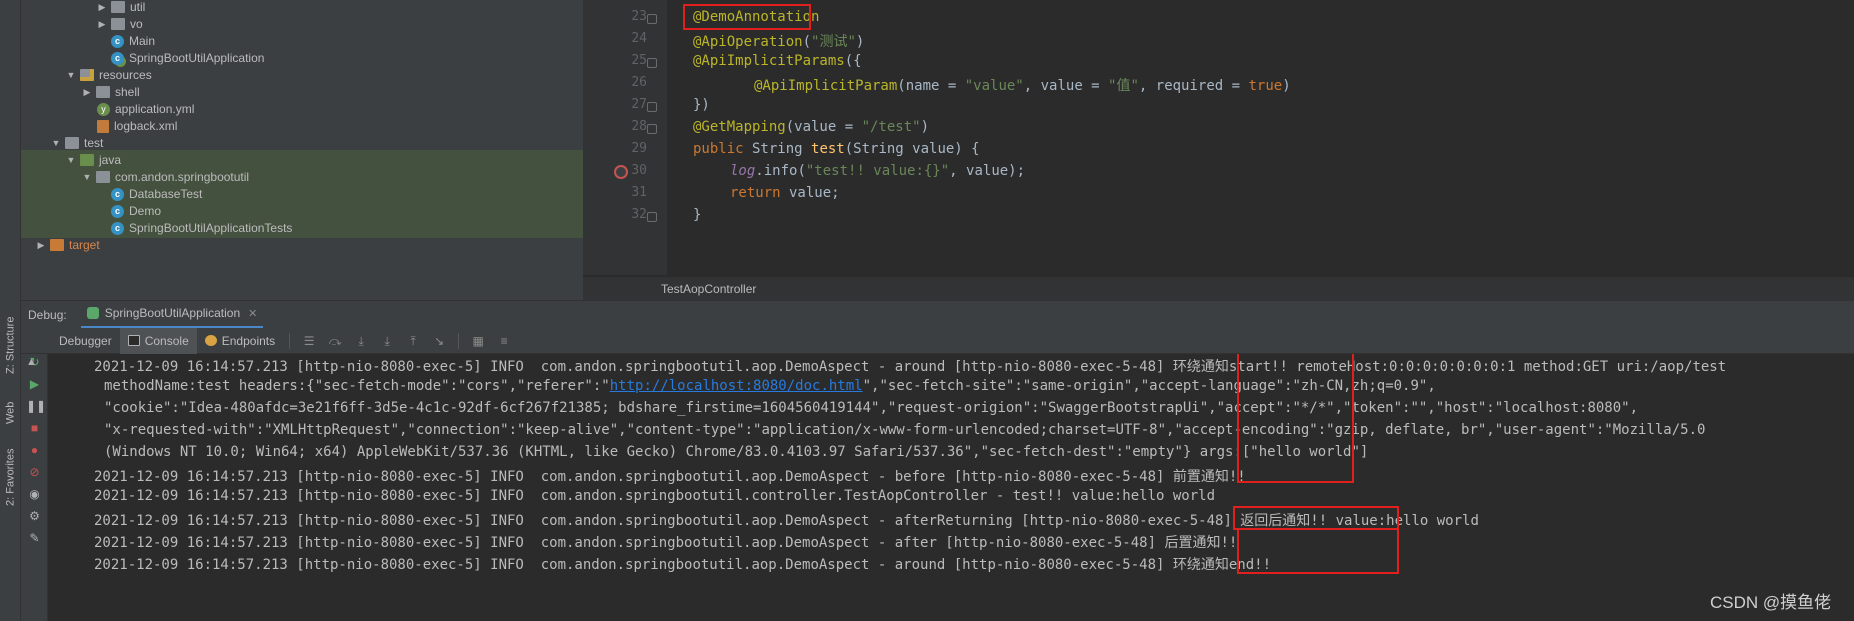 This screenshot has height=621, width=1854. What do you see at coordinates (103, 126) in the screenshot?
I see `xml-file-icon` at bounding box center [103, 126].